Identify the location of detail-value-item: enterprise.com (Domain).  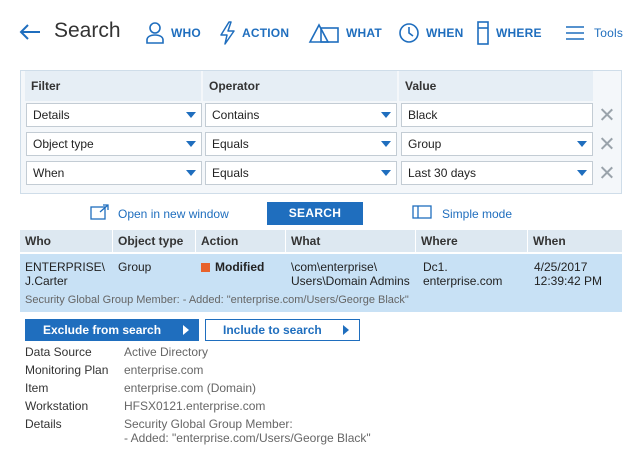
(190, 388).